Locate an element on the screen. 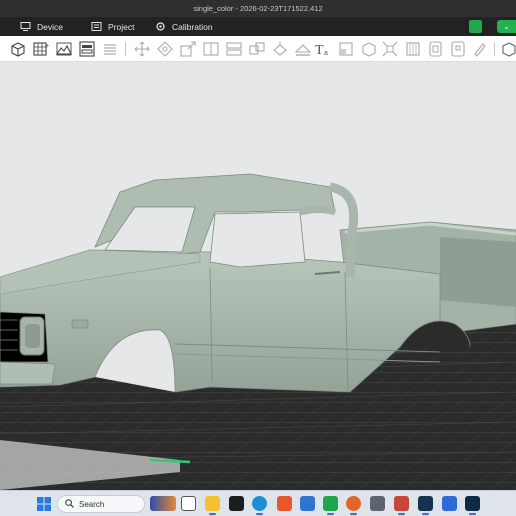  monitor-icon is located at coordinates (25, 26).